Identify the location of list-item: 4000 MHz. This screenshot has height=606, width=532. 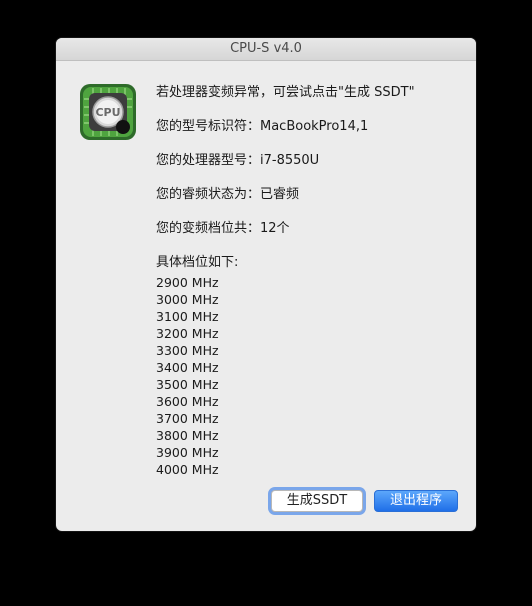
(187, 469).